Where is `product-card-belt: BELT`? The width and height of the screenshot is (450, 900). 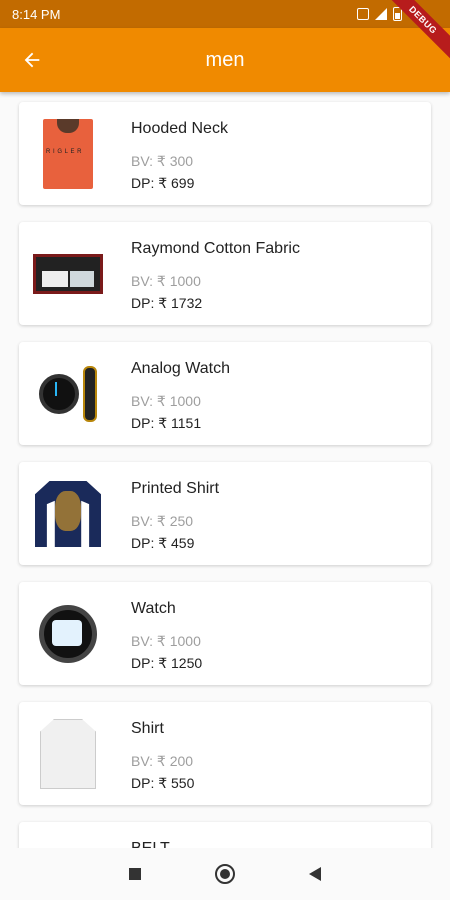
product-card-belt: BELT is located at coordinates (225, 835).